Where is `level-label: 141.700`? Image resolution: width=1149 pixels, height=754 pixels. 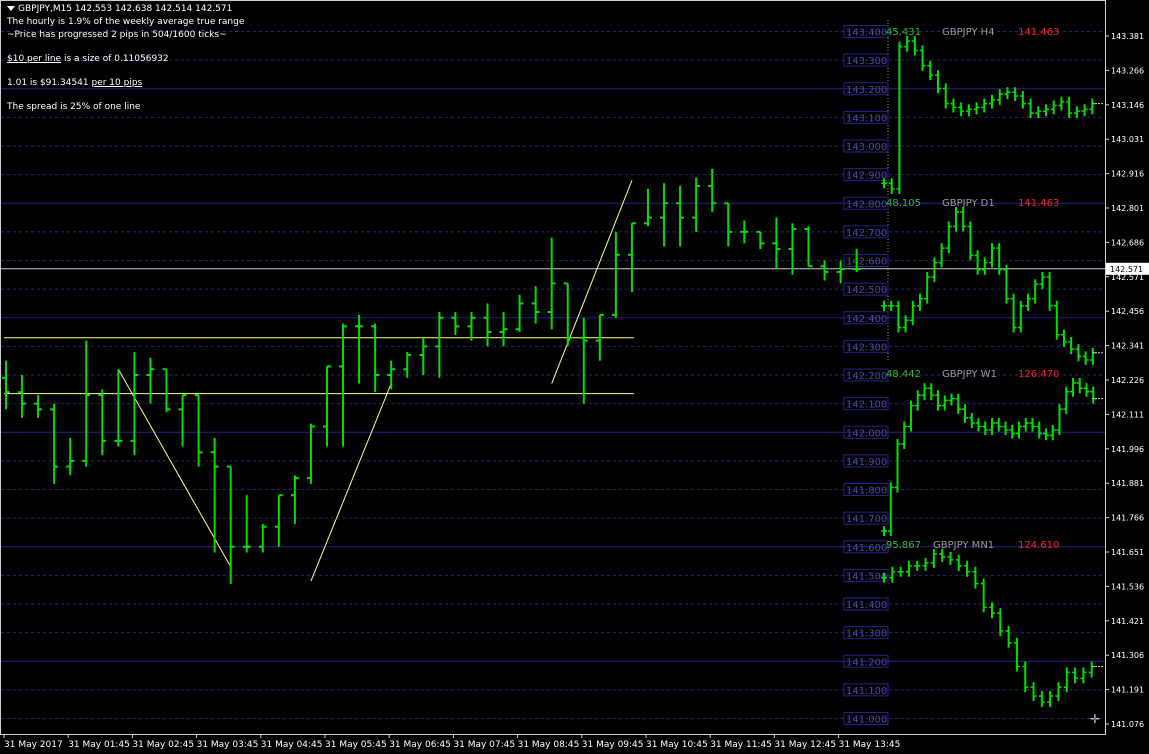 level-label: 141.700 is located at coordinates (866, 519).